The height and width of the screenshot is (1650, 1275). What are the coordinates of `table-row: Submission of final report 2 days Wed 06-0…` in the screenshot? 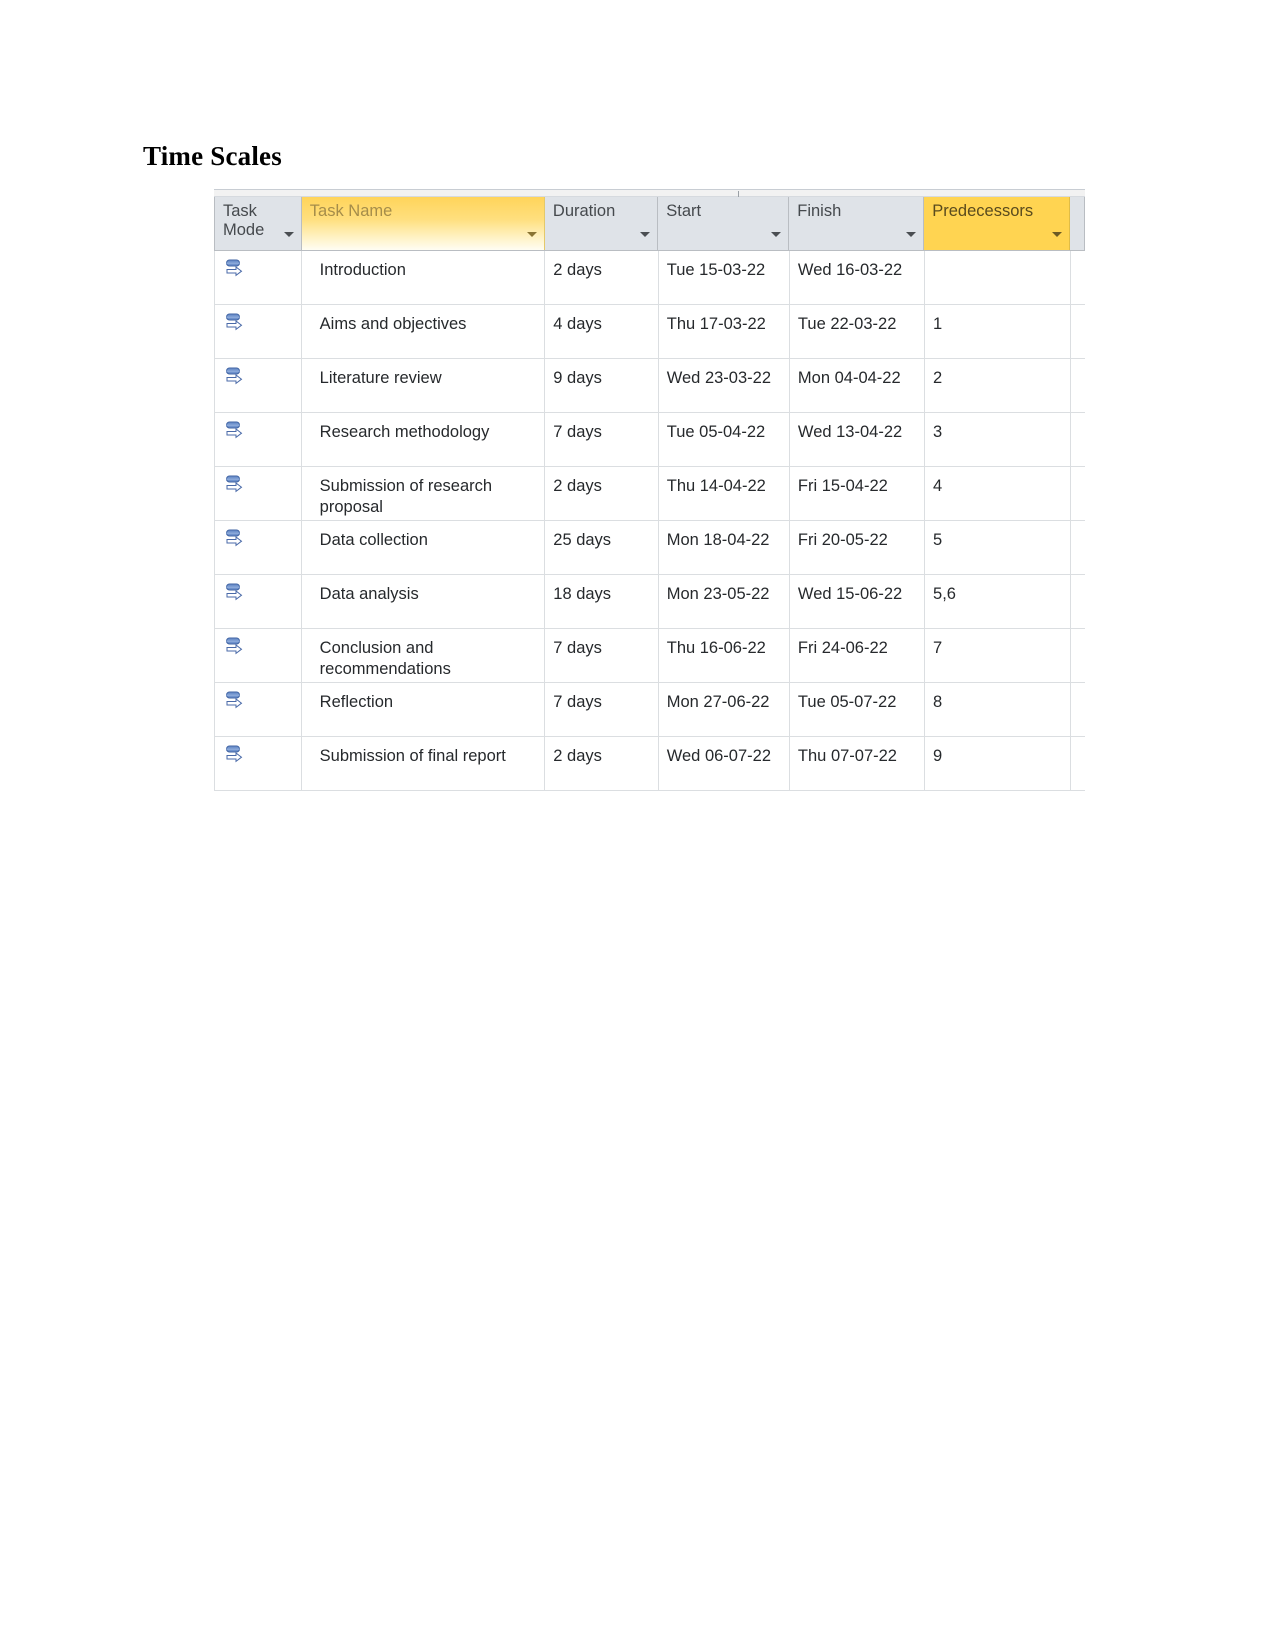 It's located at (649, 764).